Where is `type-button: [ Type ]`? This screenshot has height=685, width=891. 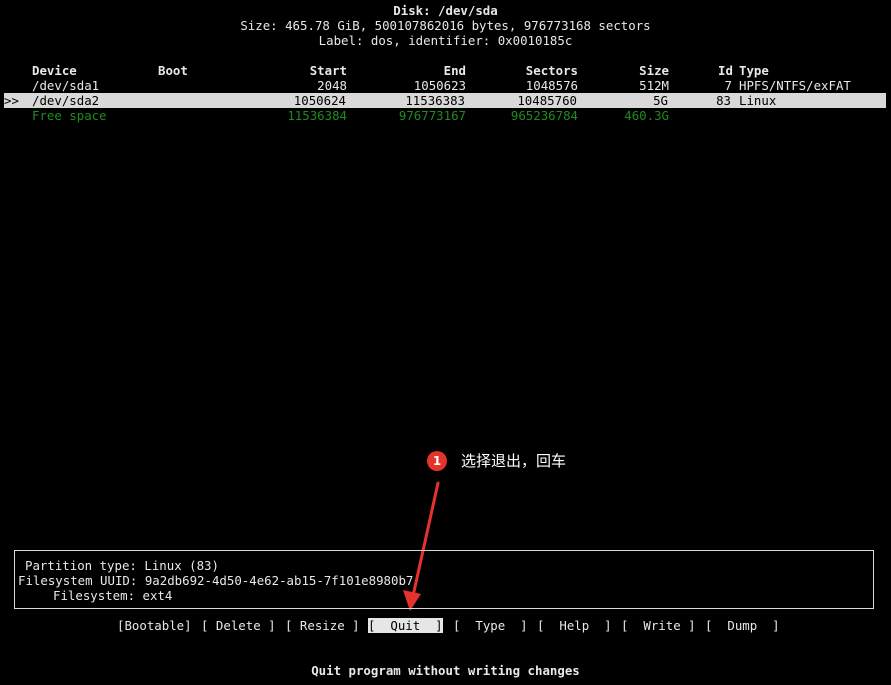 type-button: [ Type ] is located at coordinates (490, 625).